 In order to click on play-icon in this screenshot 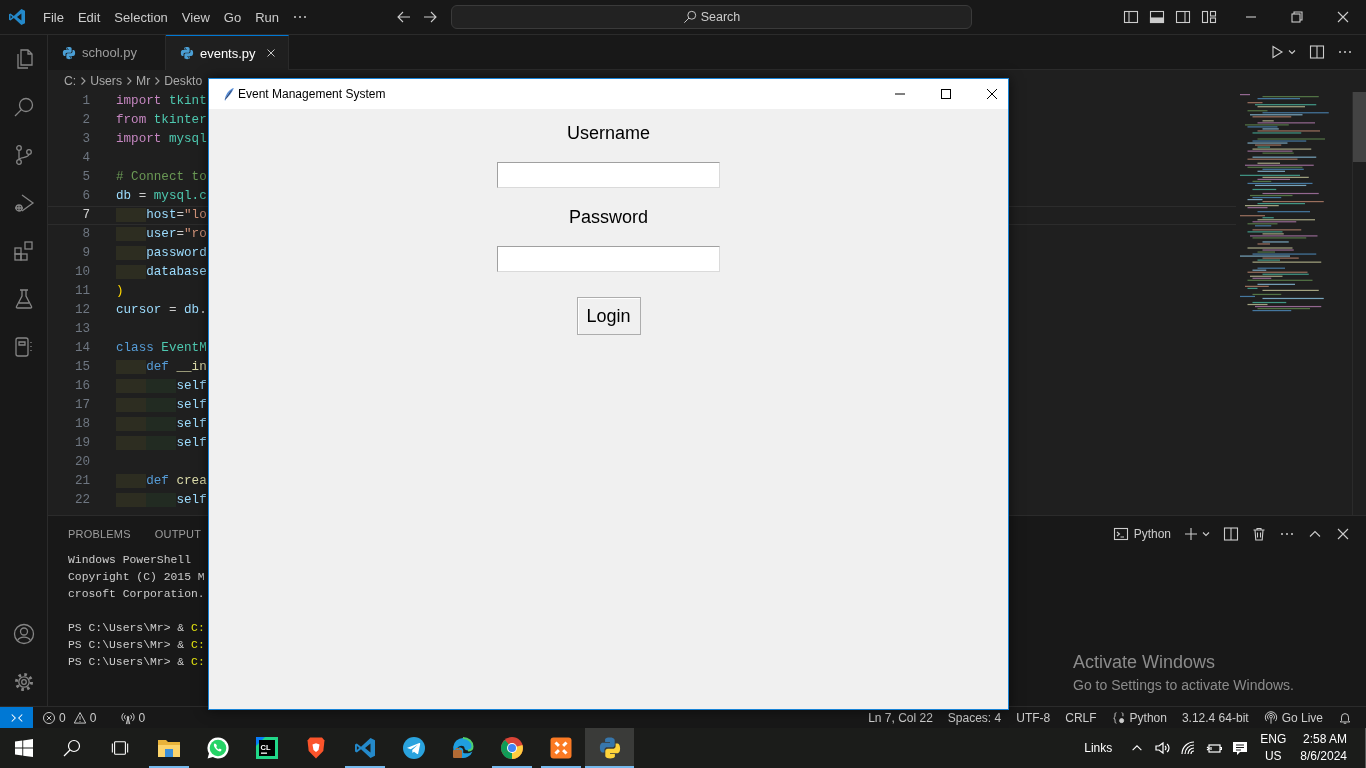, I will do `click(1277, 52)`.